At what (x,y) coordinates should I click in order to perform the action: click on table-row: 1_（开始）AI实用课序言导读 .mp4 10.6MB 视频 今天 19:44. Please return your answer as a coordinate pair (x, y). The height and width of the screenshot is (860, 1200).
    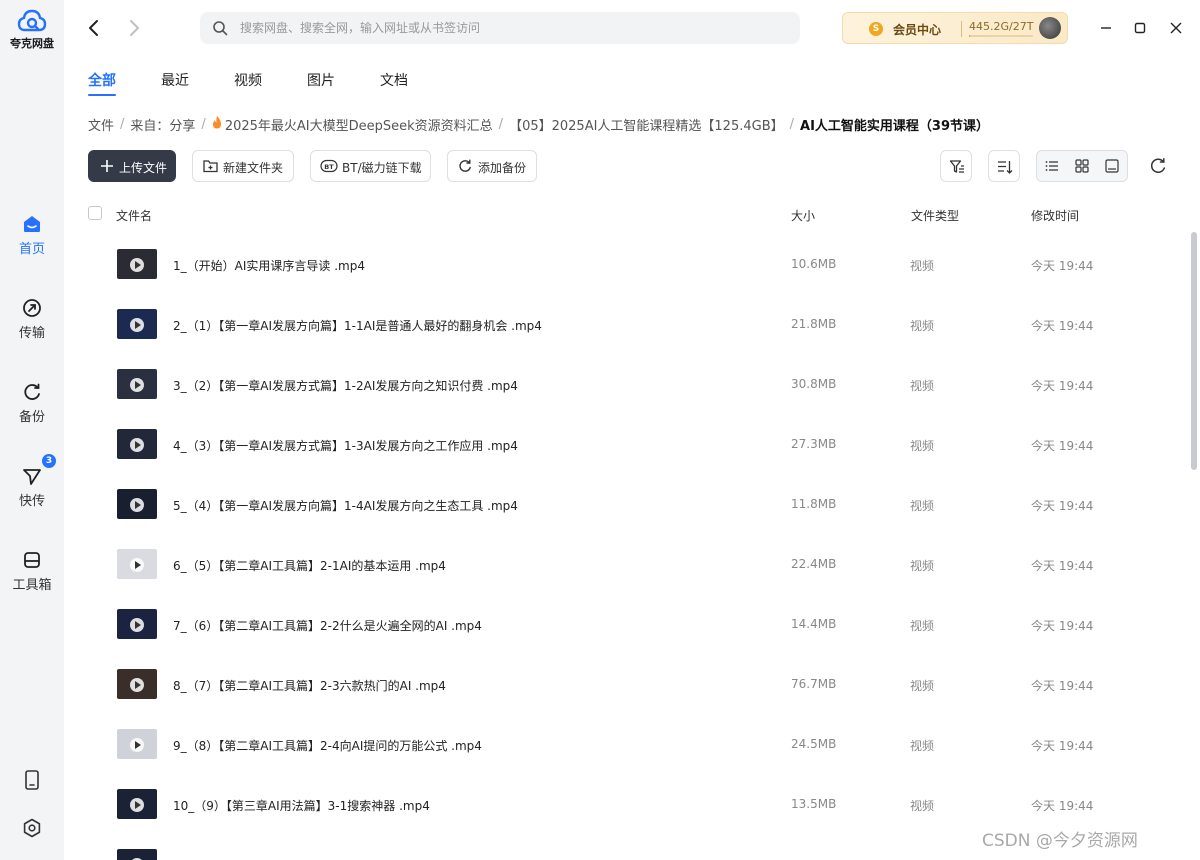
    Looking at the image, I should click on (638, 264).